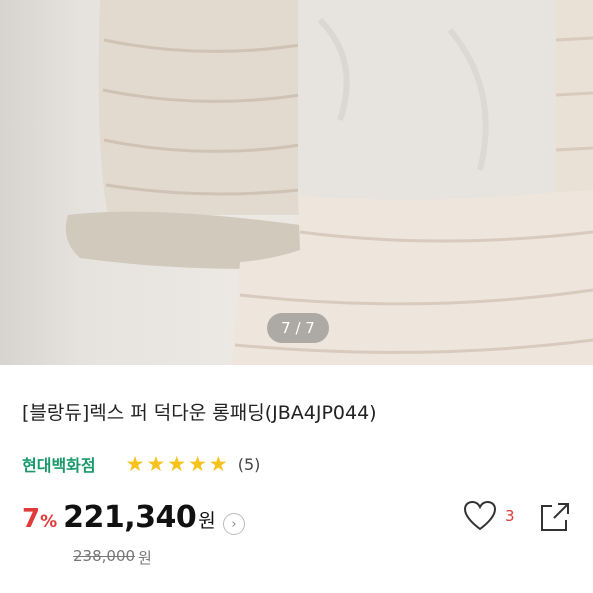  What do you see at coordinates (49, 522) in the screenshot?
I see `discount-unit: %` at bounding box center [49, 522].